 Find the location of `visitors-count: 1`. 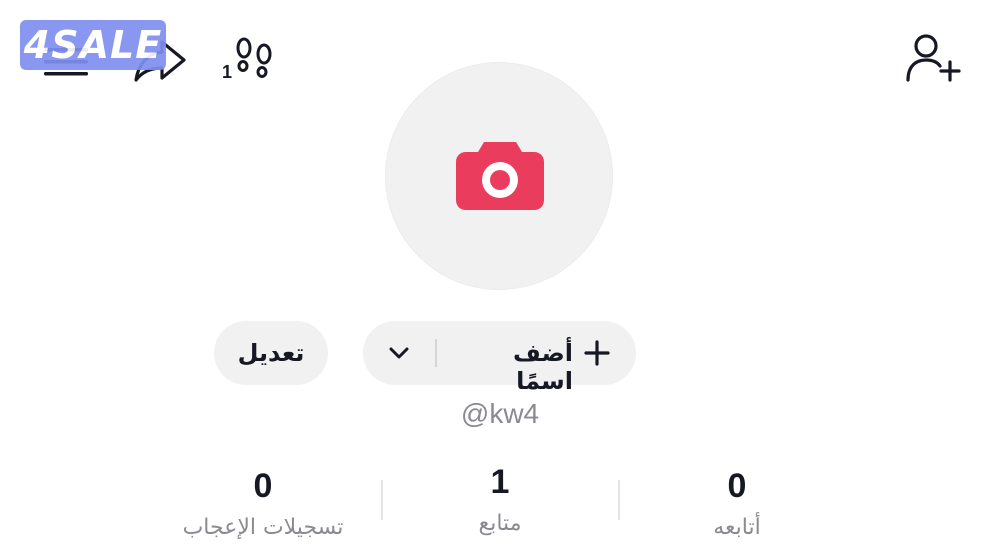

visitors-count: 1 is located at coordinates (227, 72).